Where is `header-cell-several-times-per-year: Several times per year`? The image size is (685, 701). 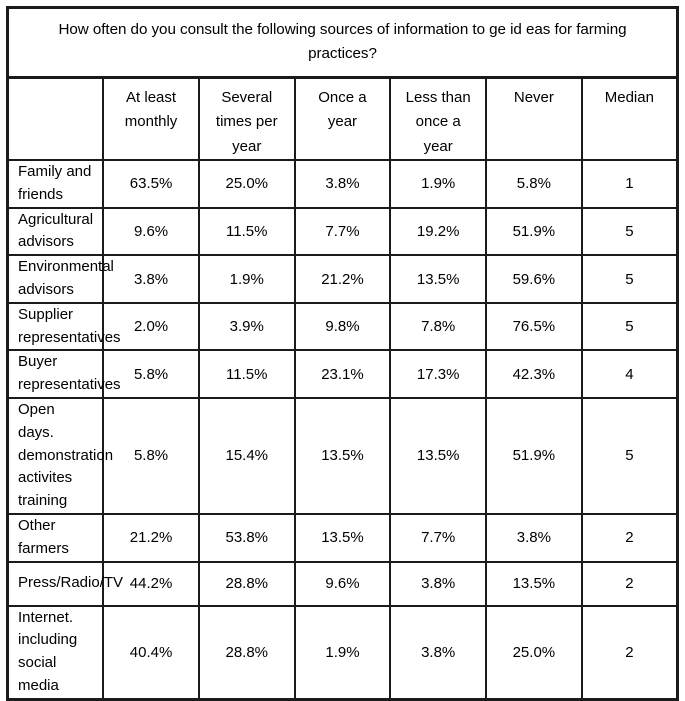 header-cell-several-times-per-year: Several times per year is located at coordinates (246, 119).